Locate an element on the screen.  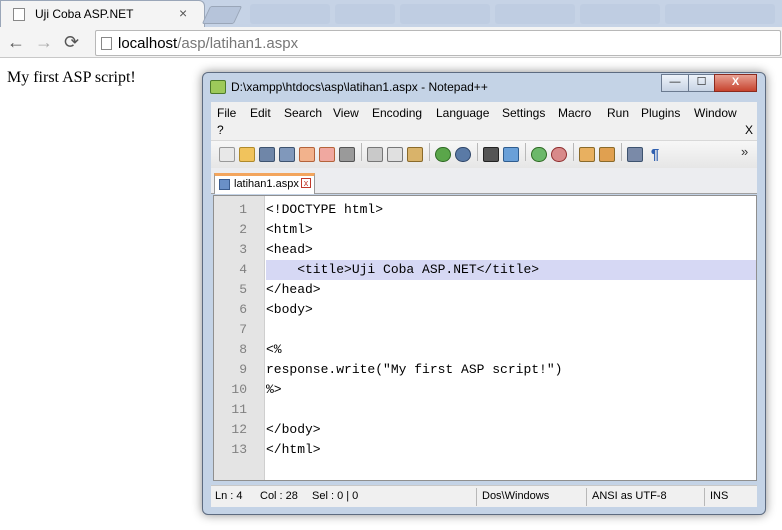
document-icon is located at coordinates (224, 184).